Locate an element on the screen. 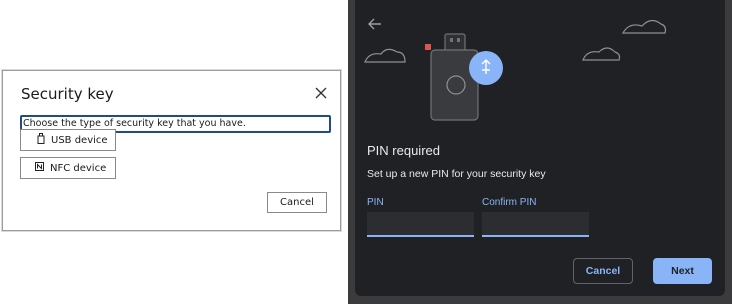  usb-device-label: USB device is located at coordinates (79, 140).